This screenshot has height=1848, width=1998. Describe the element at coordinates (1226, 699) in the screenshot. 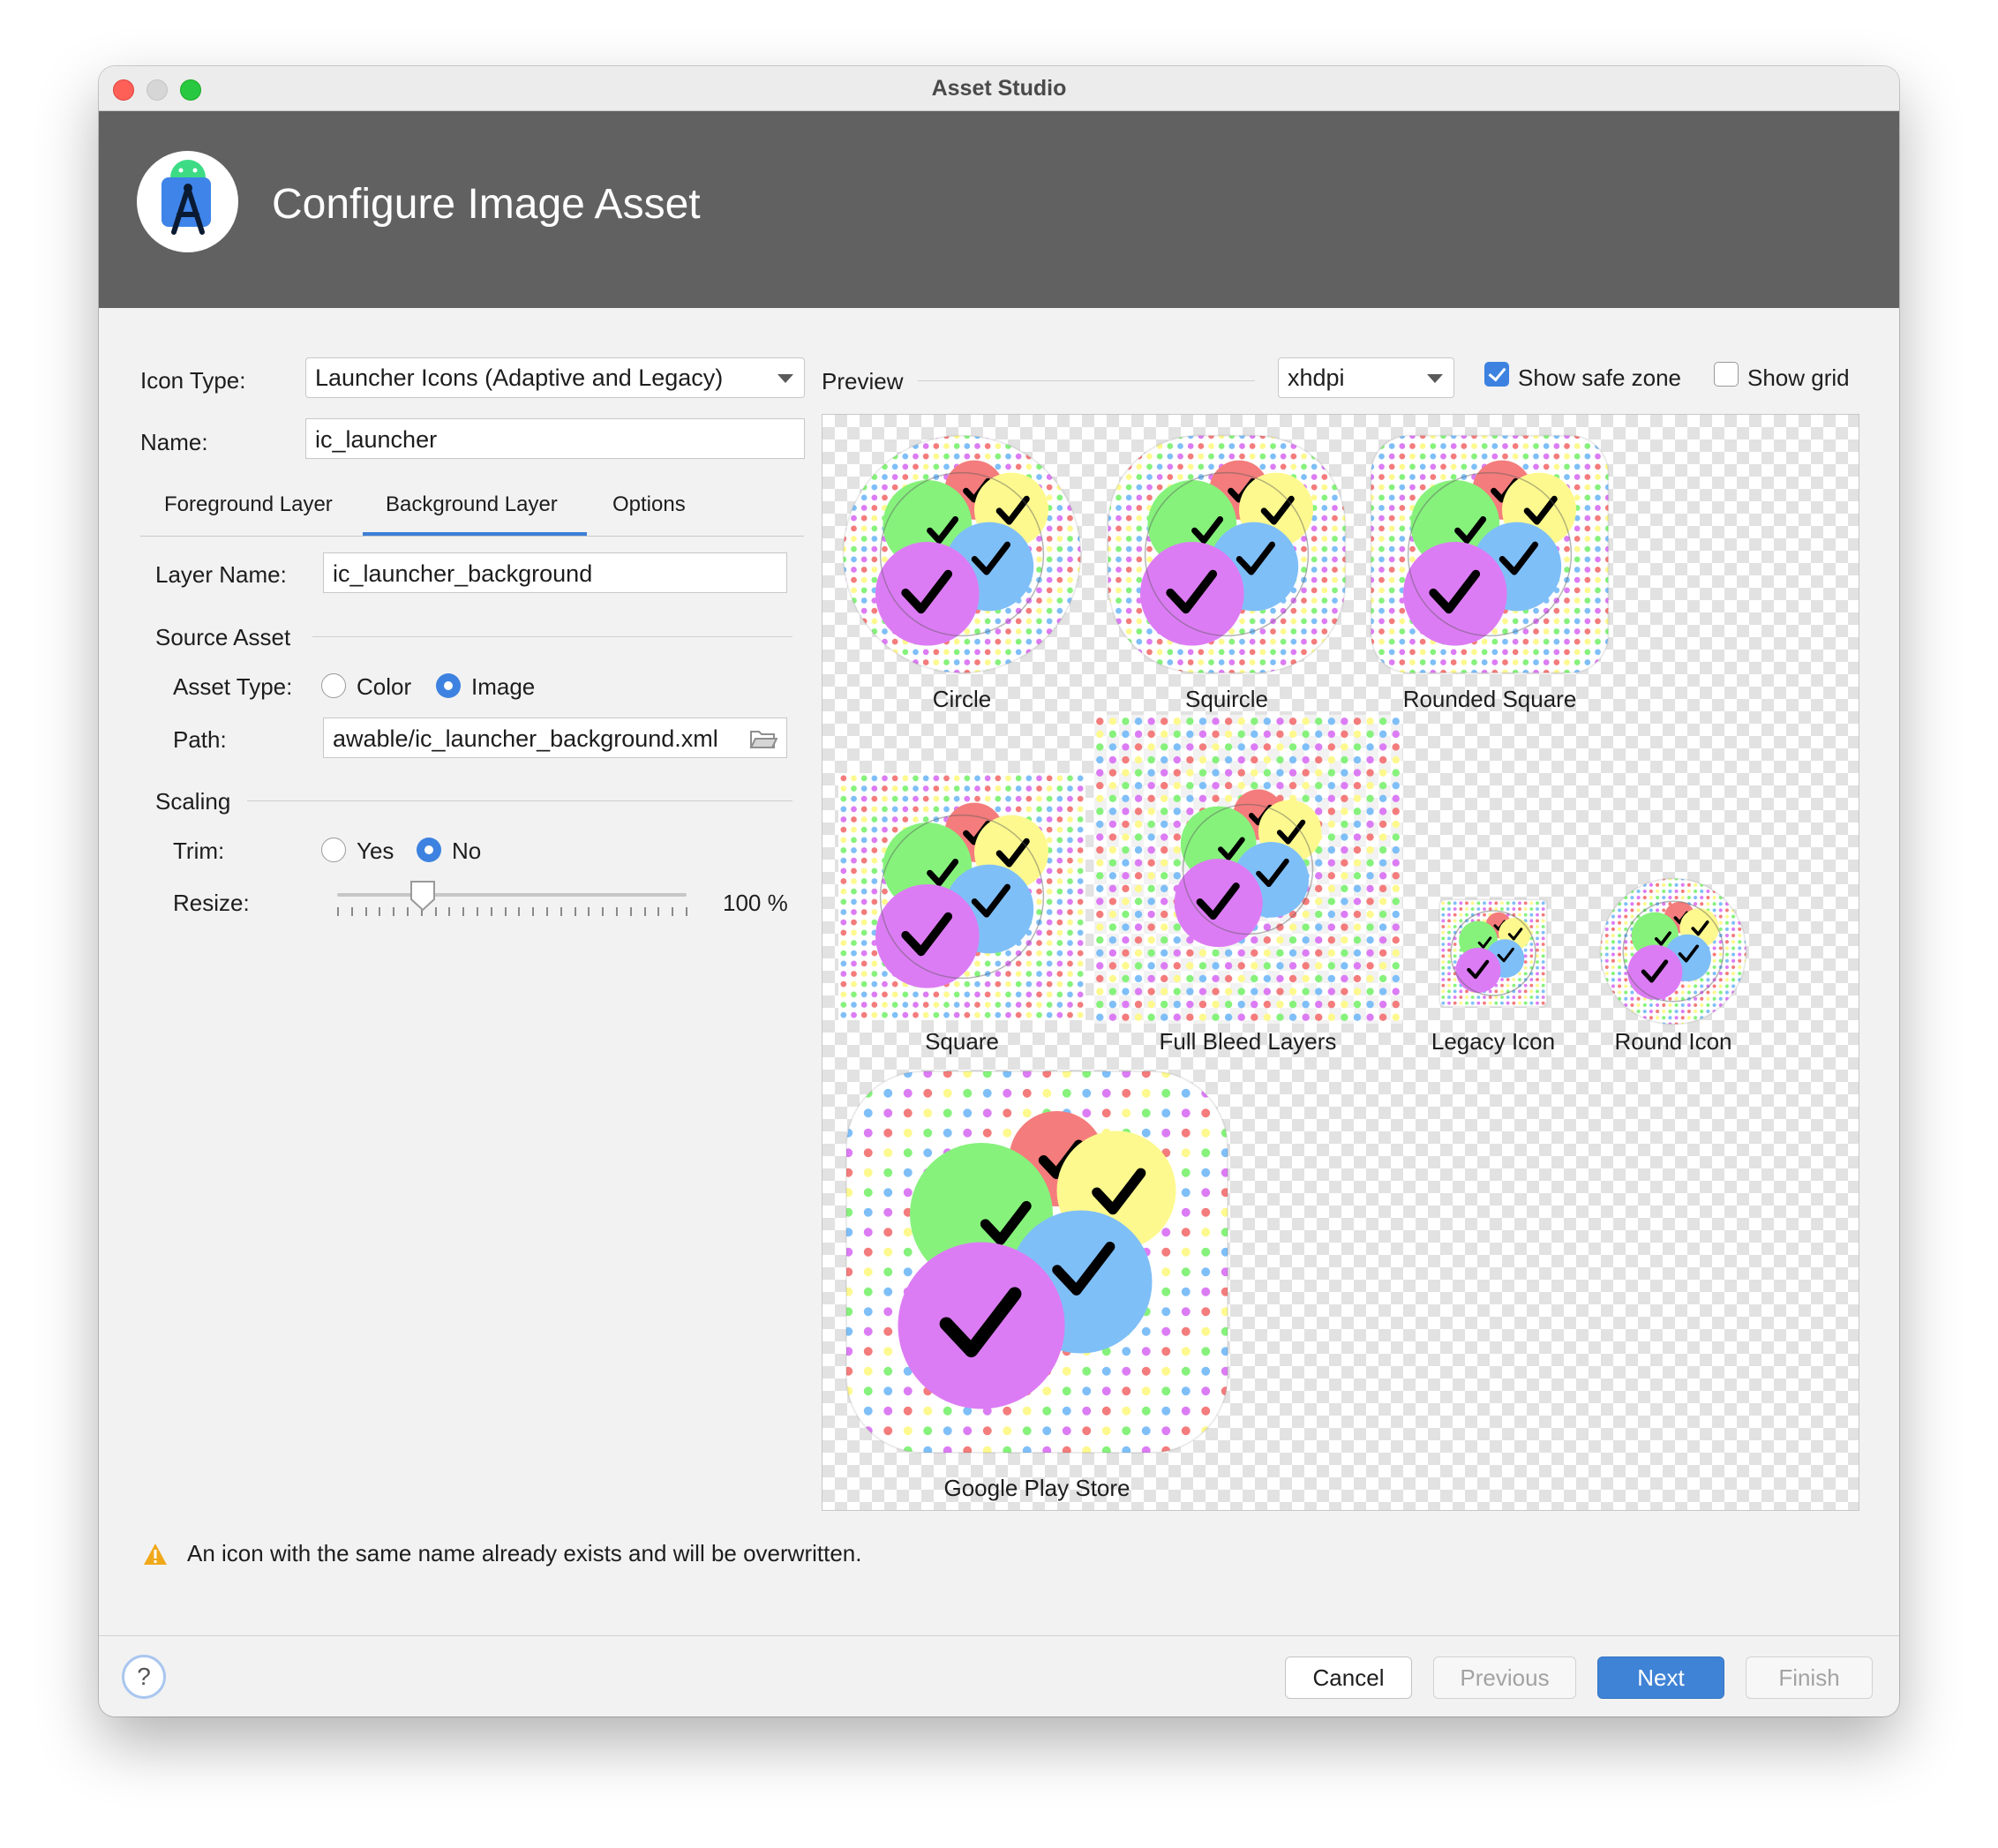

I see `squircle-caption: Squircle` at that location.